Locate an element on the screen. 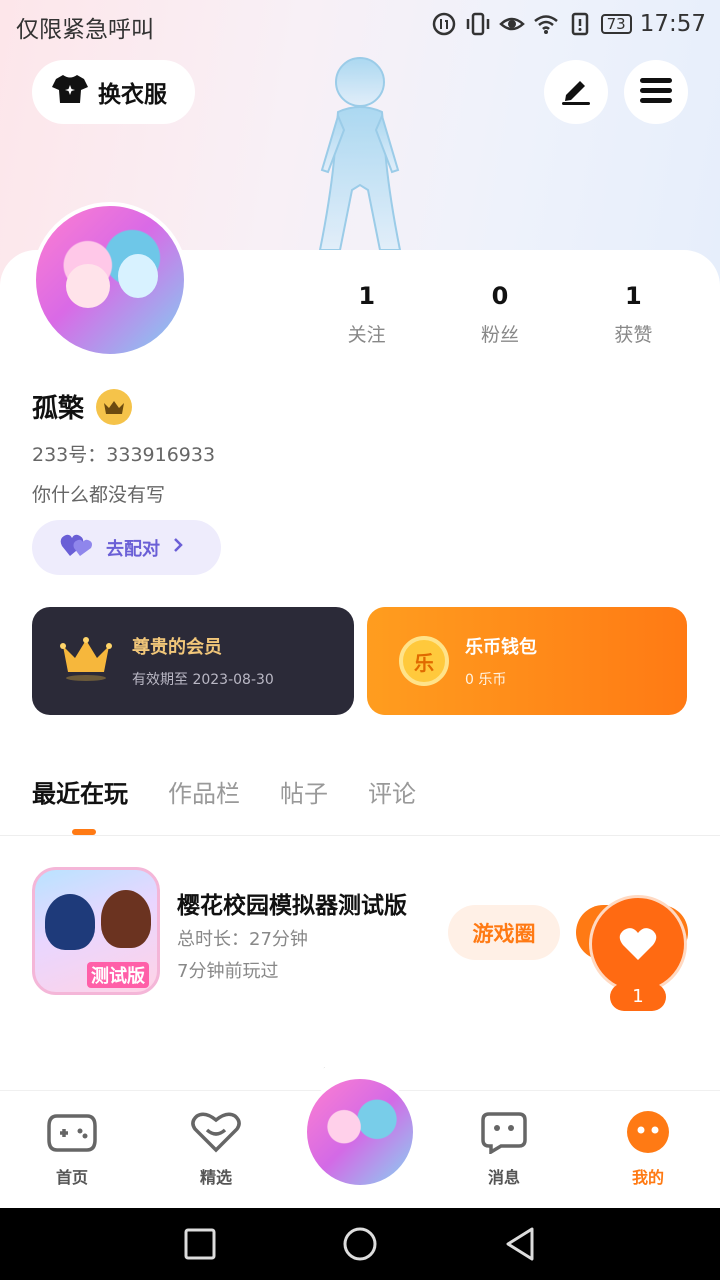  edit-profile-button is located at coordinates (576, 92).